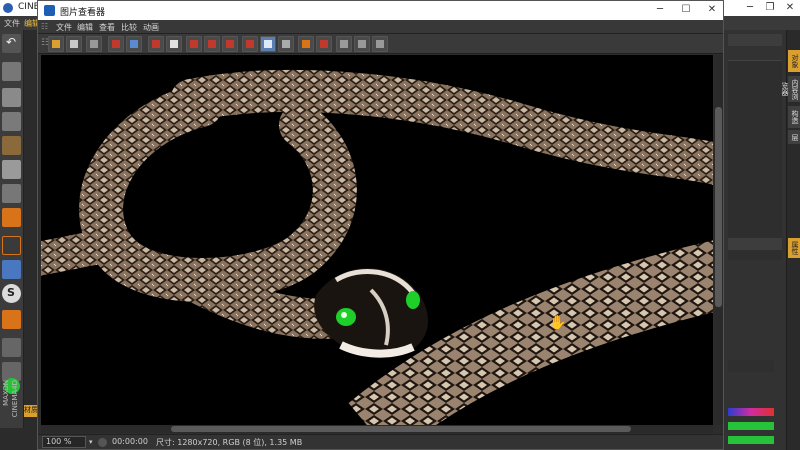 The height and width of the screenshot is (450, 800). I want to click on image-info: 尺寸: 1280x720, RGB (8 位), 1.35 MB, so click(229, 442).